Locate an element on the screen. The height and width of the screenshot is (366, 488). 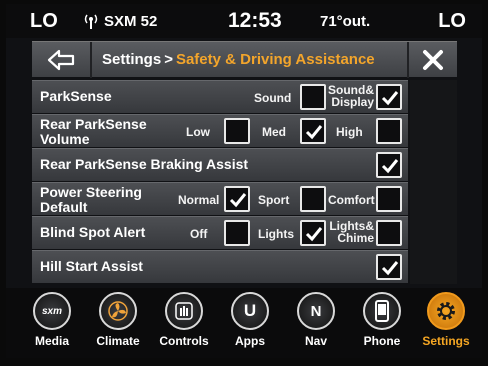
braking-assist-checkbox is located at coordinates (389, 165).